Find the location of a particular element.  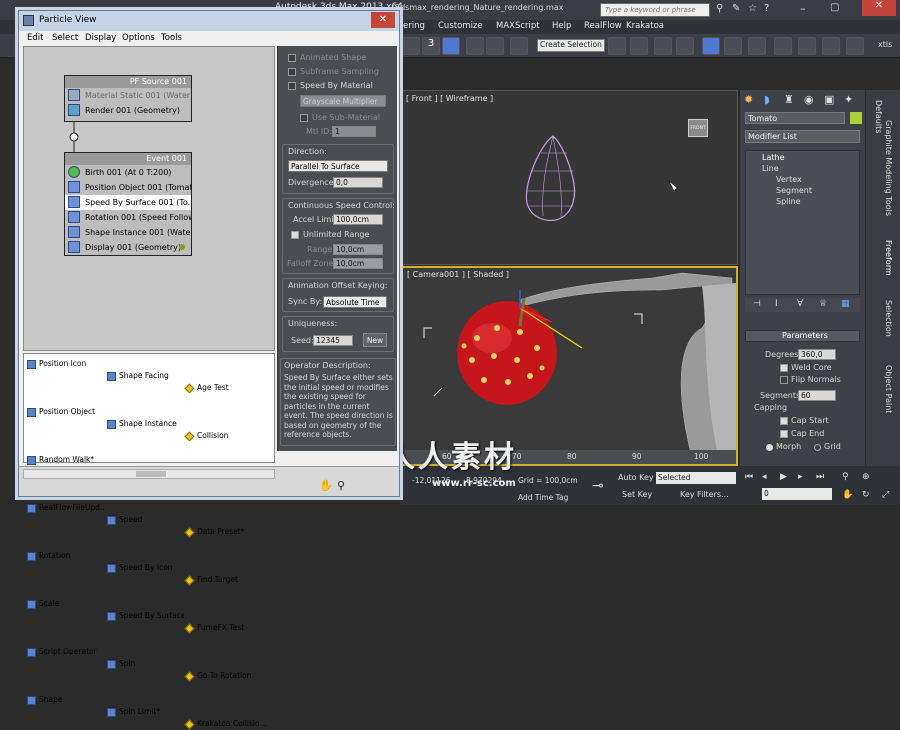

modify-tab-icon: ◗ is located at coordinates (767, 99).